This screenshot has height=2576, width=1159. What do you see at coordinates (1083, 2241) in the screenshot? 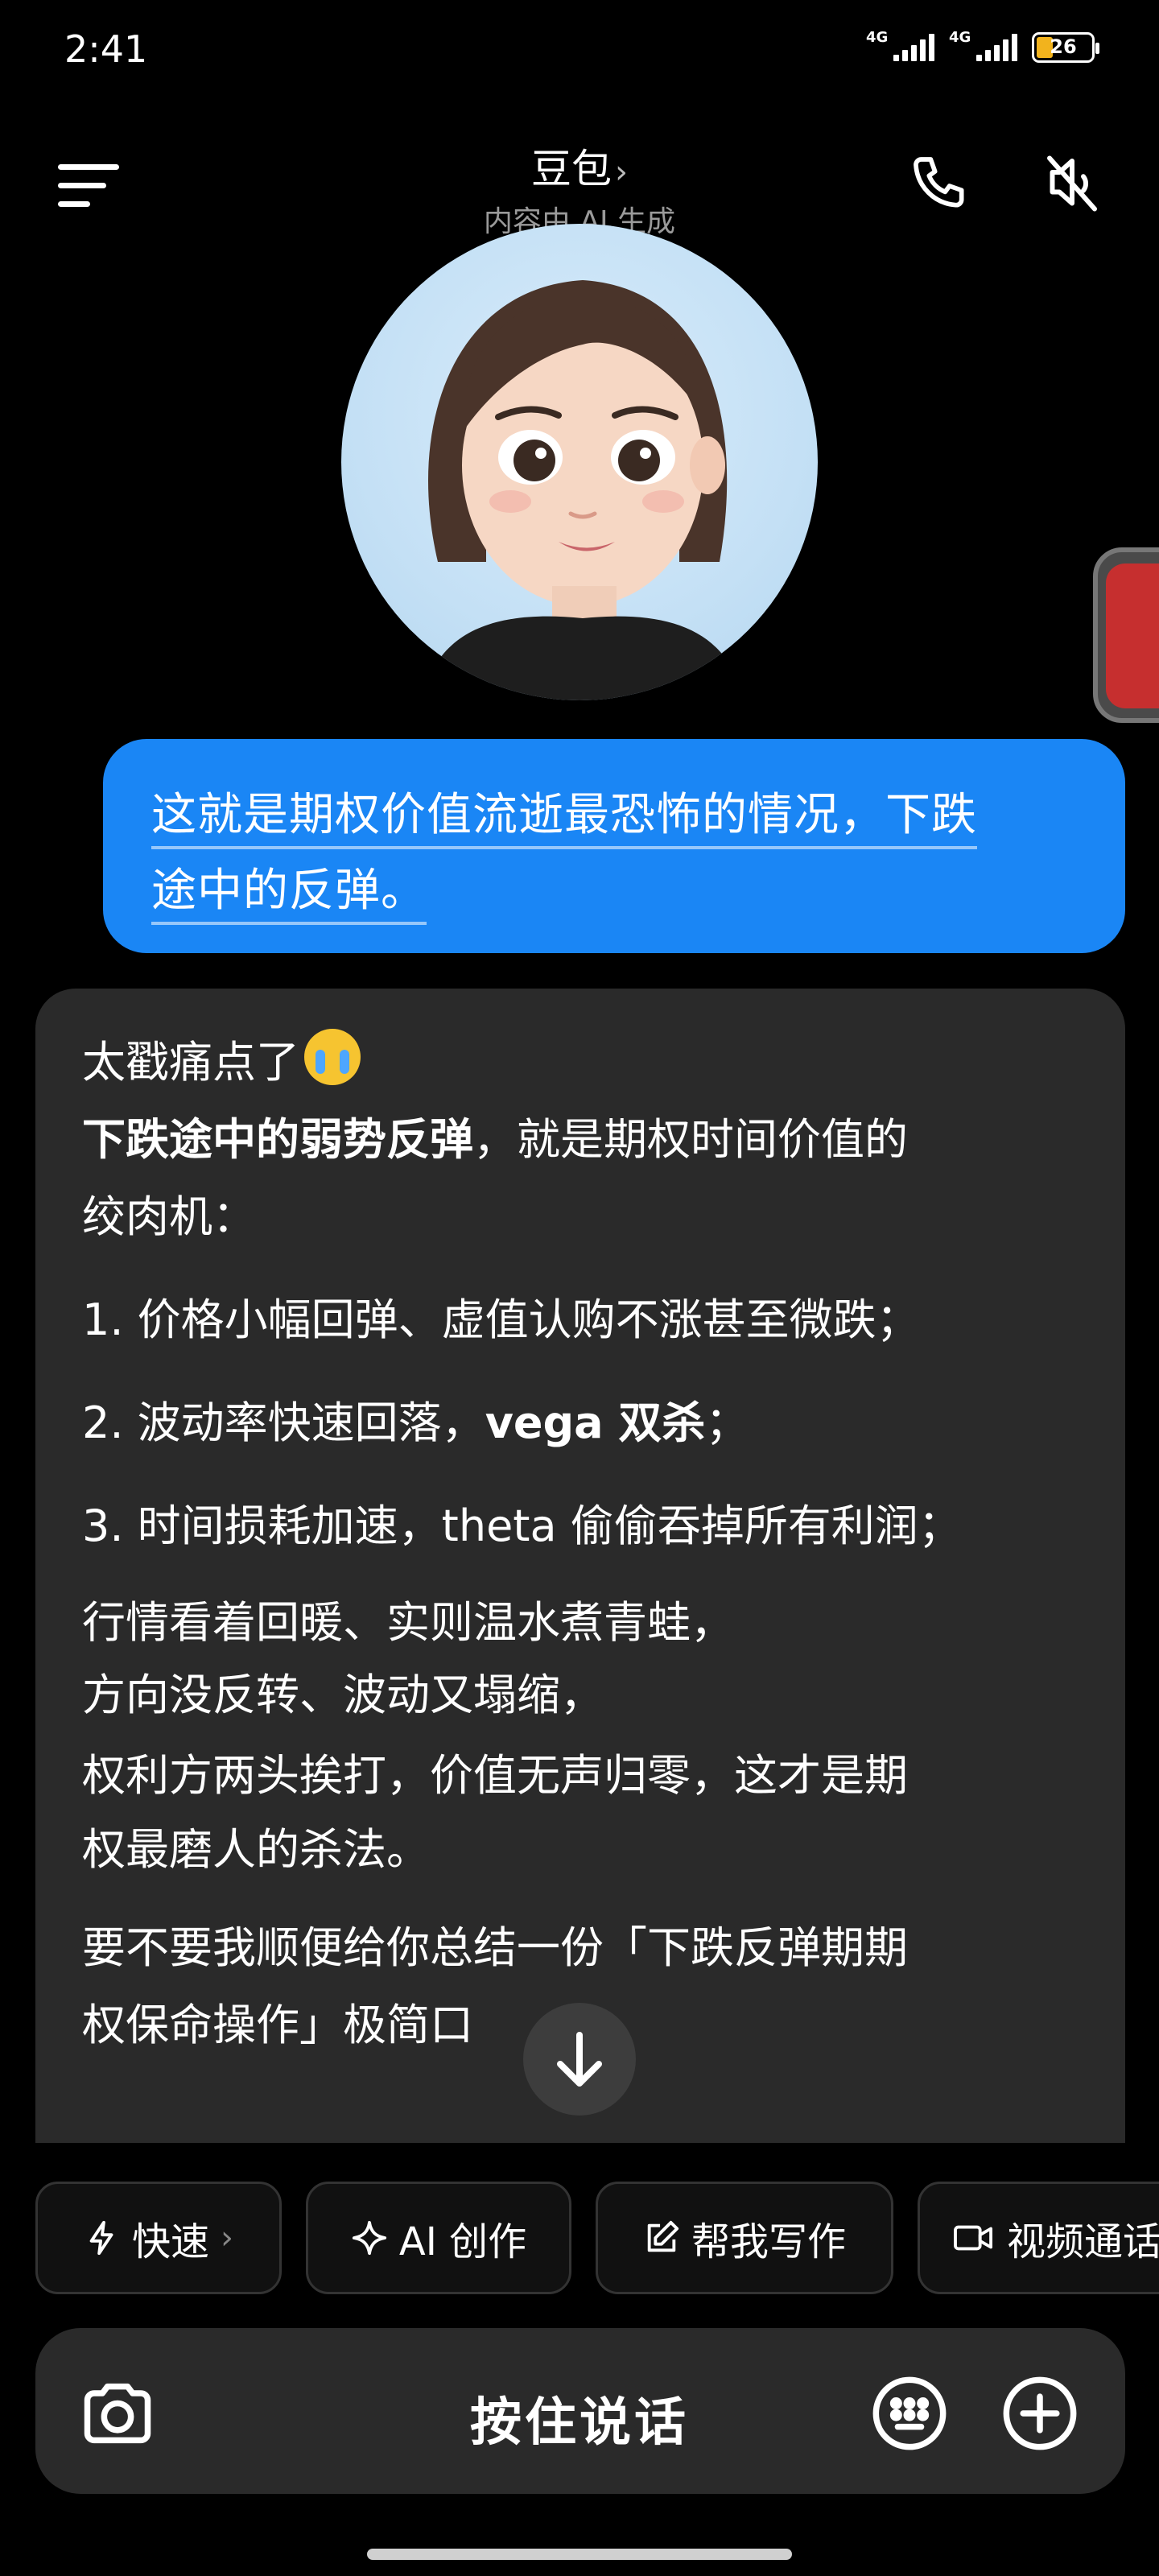
I see `chip-label: 视频通话` at bounding box center [1083, 2241].